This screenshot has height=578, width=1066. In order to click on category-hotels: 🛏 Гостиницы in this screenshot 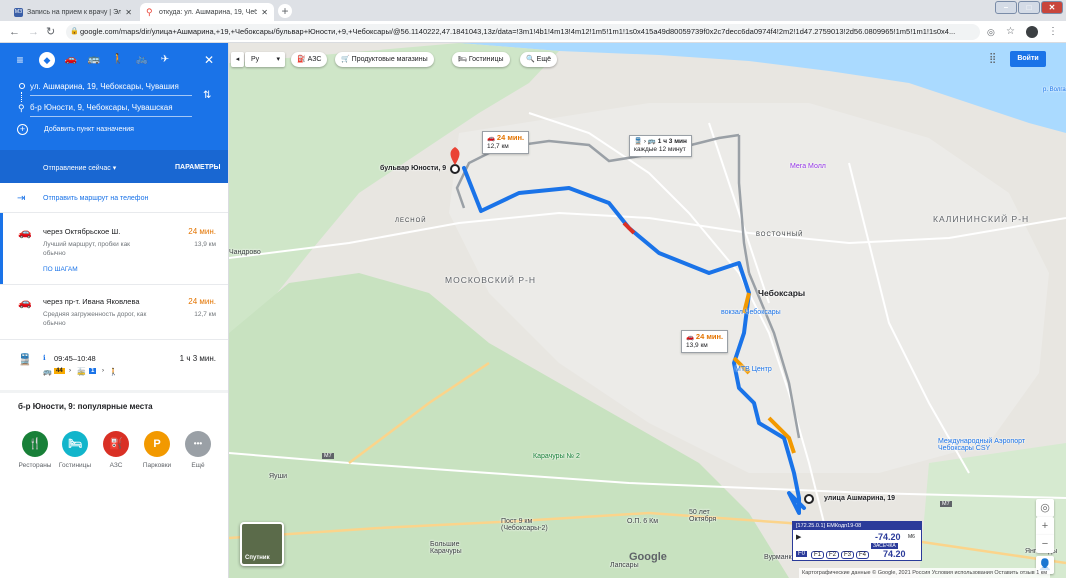, I will do `click(75, 450)`.